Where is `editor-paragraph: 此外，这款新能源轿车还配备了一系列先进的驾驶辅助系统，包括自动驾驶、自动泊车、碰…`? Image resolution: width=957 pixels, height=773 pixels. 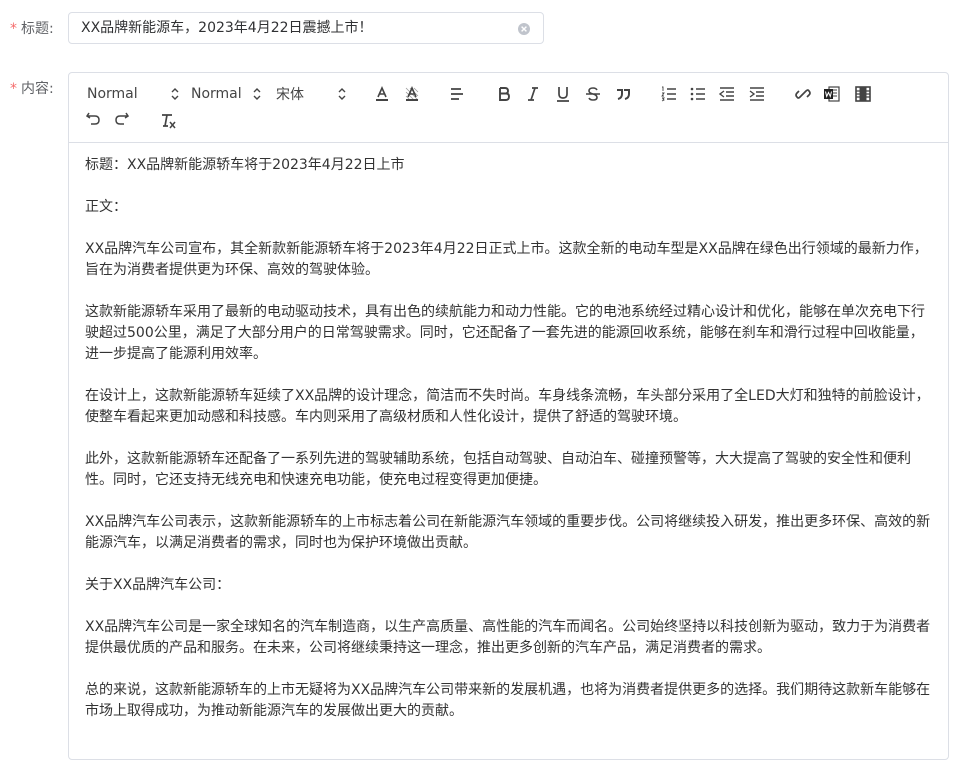 editor-paragraph: 此外，这款新能源轿车还配备了一系列先进的驾驶辅助系统，包括自动驾驶、自动泊车、碰… is located at coordinates (510, 470).